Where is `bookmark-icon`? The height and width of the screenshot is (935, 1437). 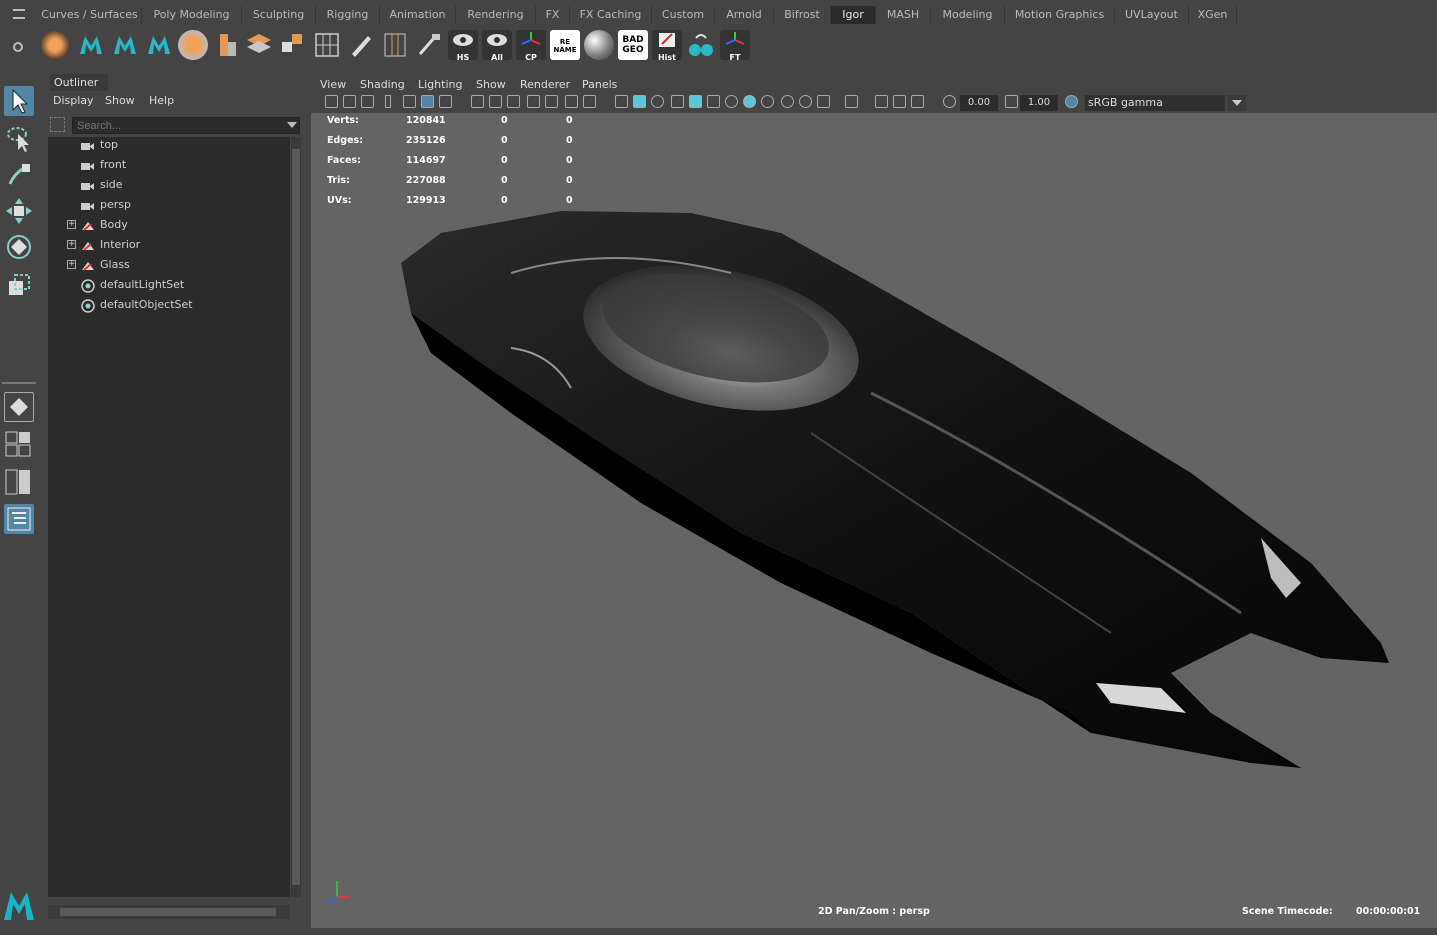
bookmark-icon is located at coordinates (388, 101).